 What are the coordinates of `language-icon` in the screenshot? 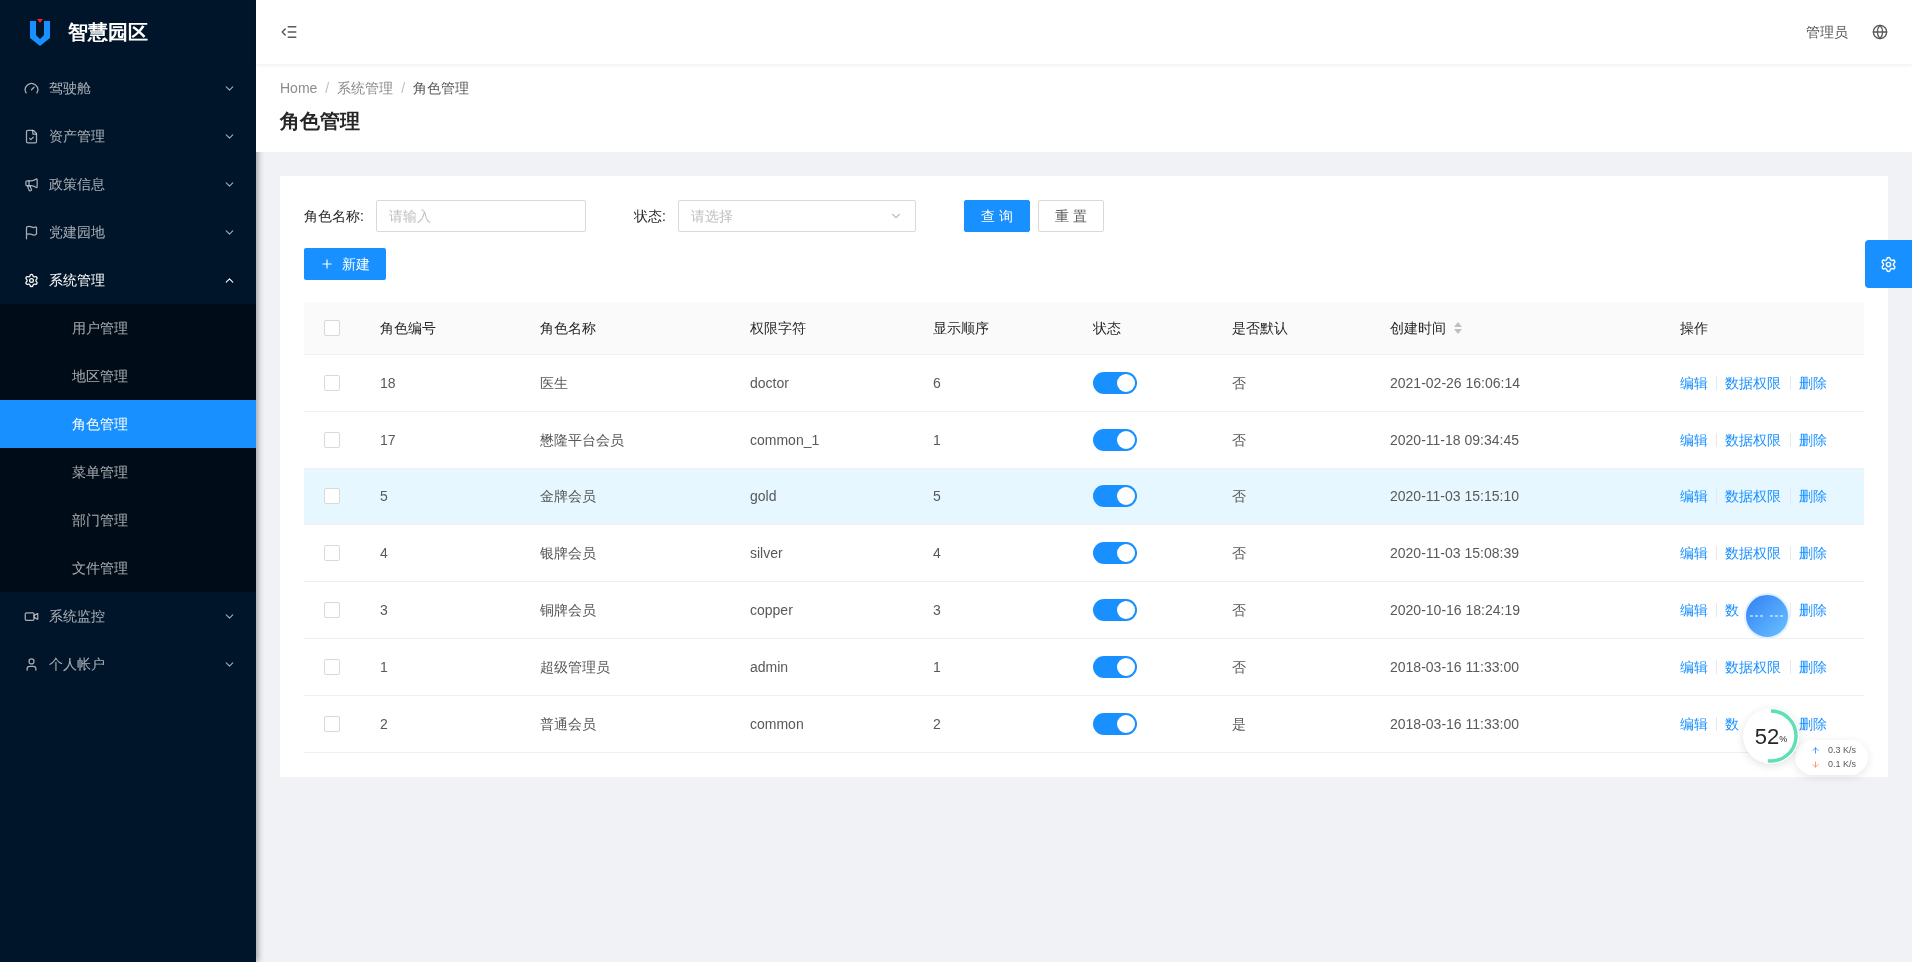 It's located at (1880, 32).